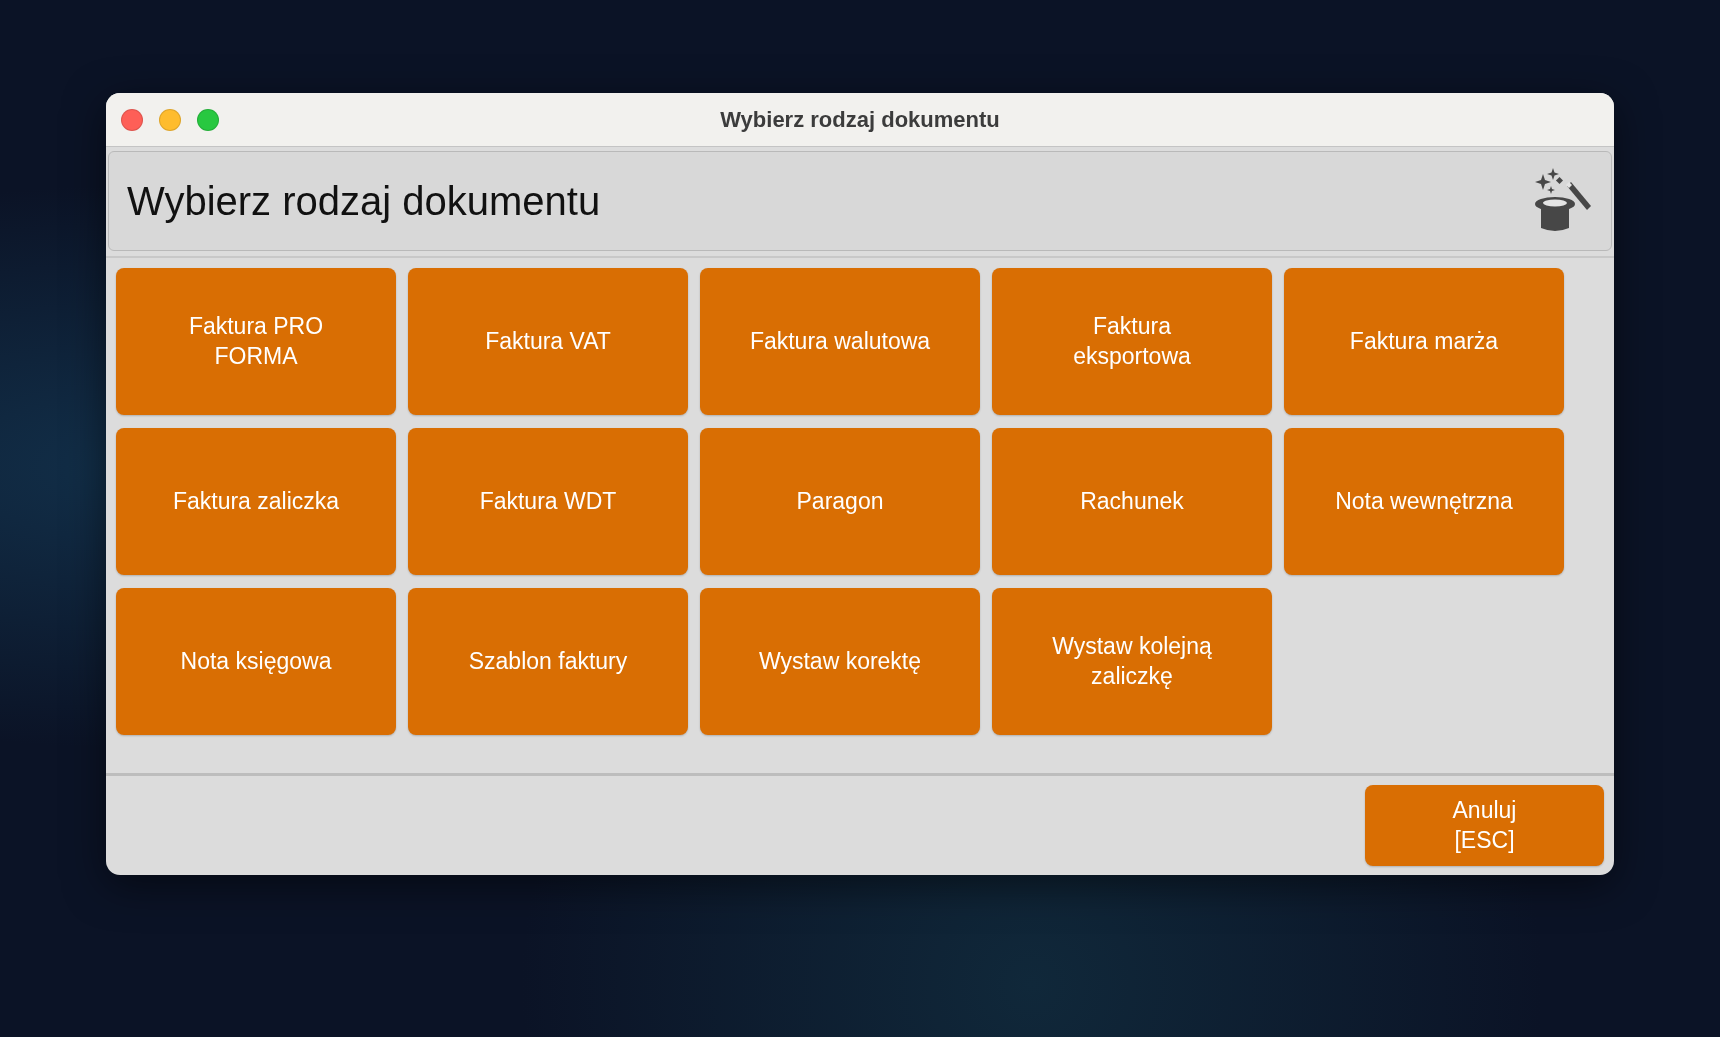  What do you see at coordinates (1484, 825) in the screenshot?
I see `cancel-button: Anuluj [ESC]` at bounding box center [1484, 825].